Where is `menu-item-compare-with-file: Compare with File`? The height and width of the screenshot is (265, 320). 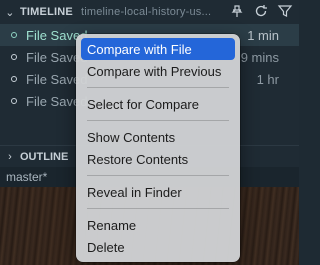
menu-item-compare-with-file: Compare with File is located at coordinates (158, 49).